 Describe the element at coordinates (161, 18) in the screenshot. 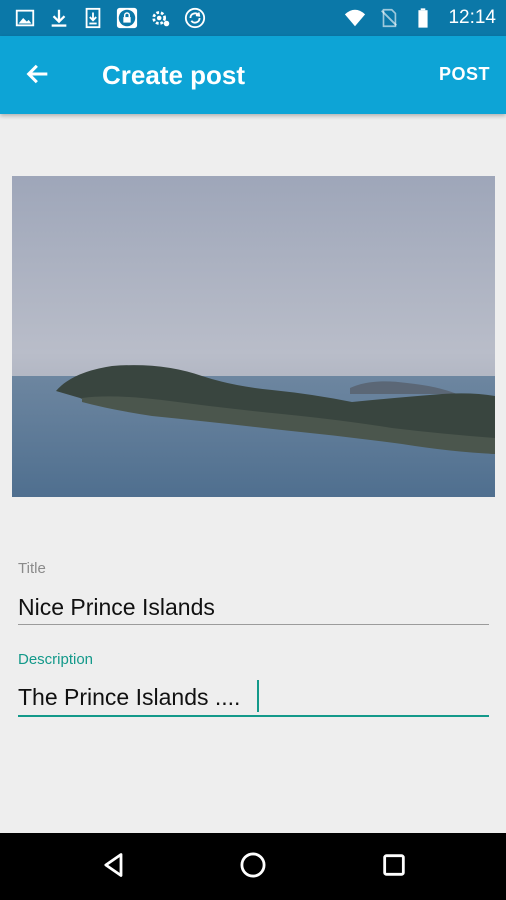

I see `settings-gear-icon` at that location.